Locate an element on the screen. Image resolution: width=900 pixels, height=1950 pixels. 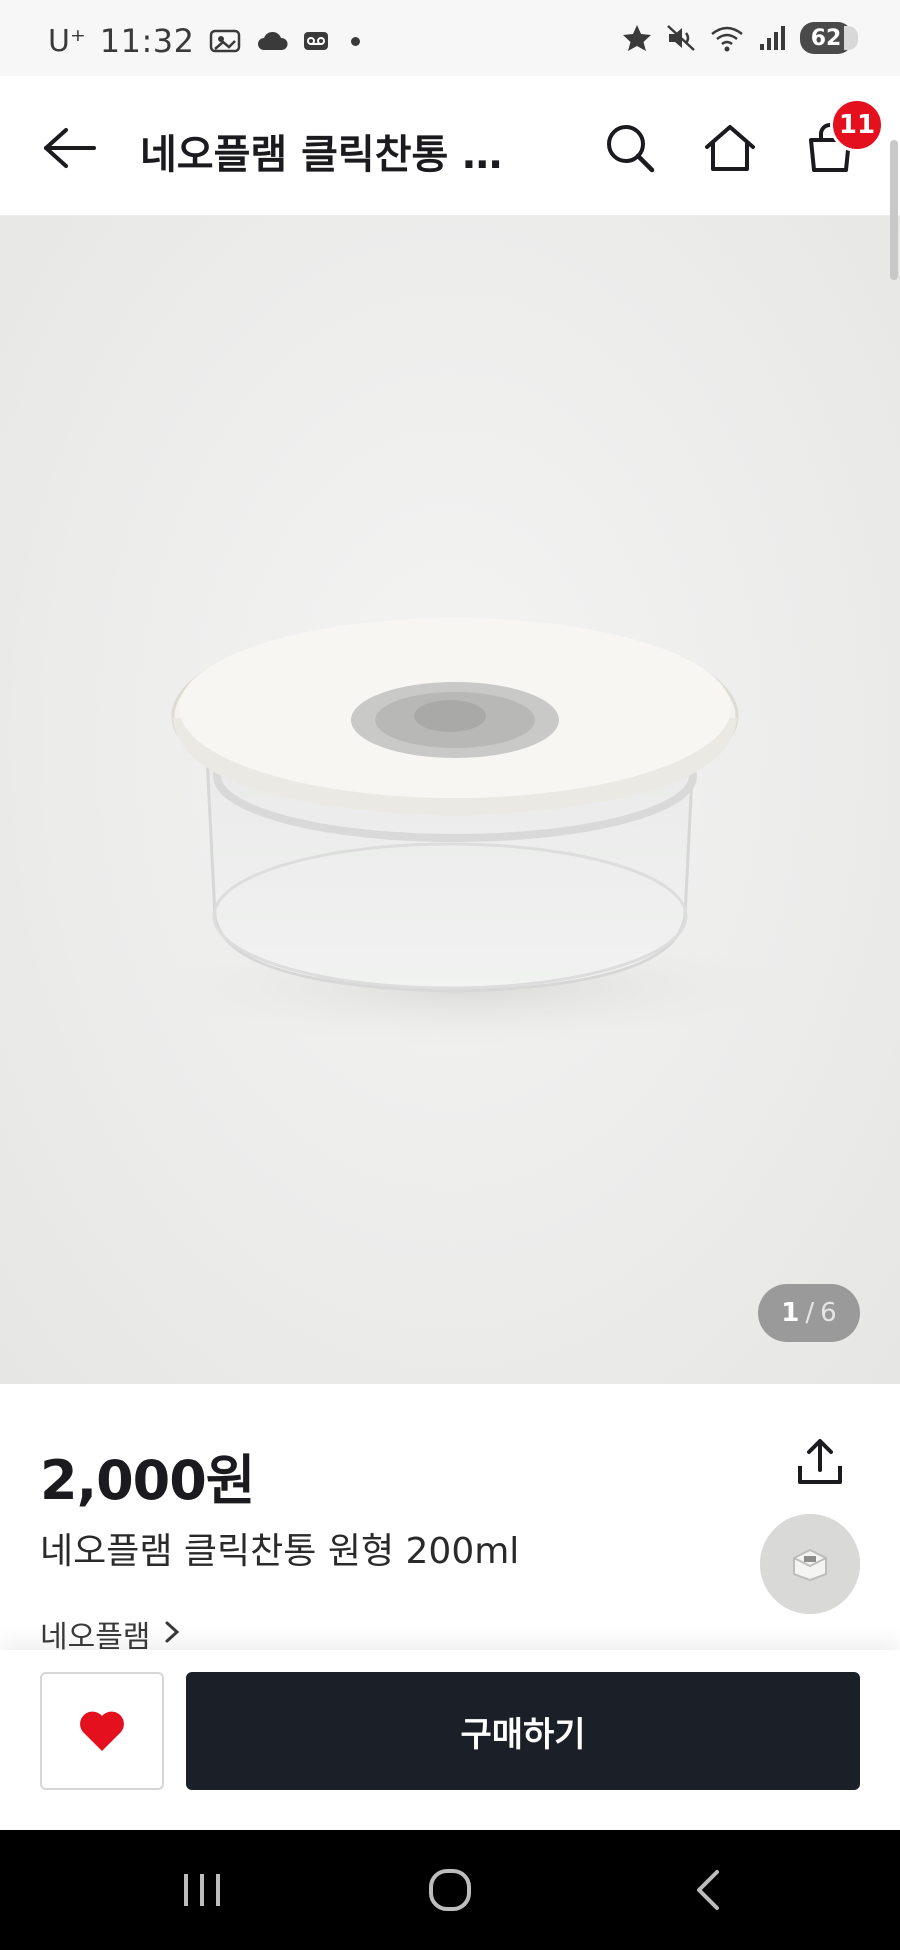
search-icon is located at coordinates (630, 148).